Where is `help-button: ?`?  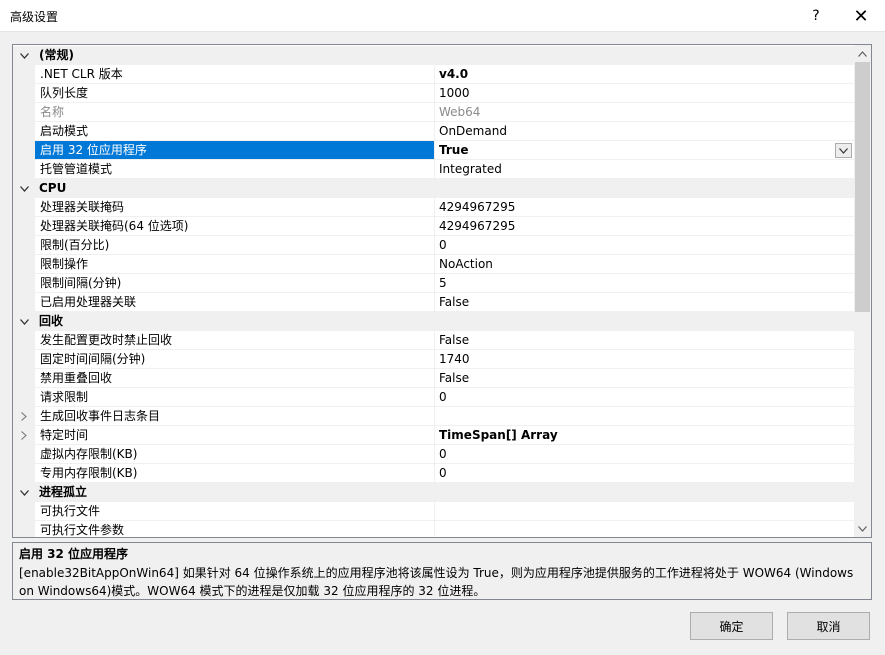
help-button: ? is located at coordinates (816, 16).